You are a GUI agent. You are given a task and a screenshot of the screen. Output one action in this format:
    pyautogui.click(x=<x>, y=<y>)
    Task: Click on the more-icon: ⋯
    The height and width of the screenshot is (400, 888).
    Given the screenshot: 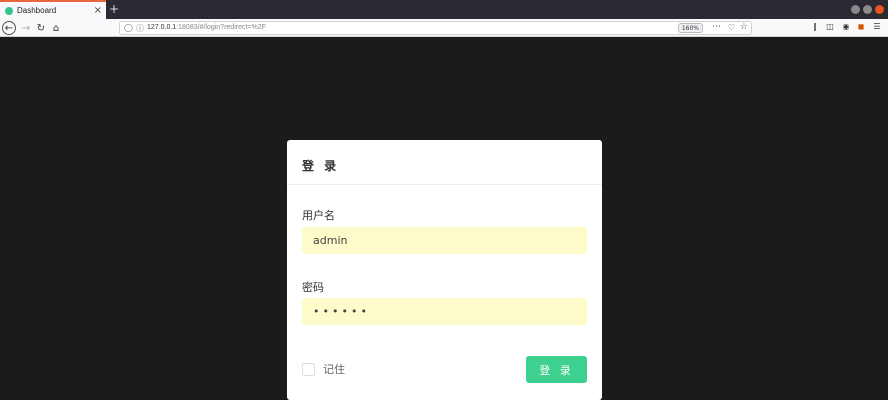 What is the action you would take?
    pyautogui.click(x=716, y=27)
    